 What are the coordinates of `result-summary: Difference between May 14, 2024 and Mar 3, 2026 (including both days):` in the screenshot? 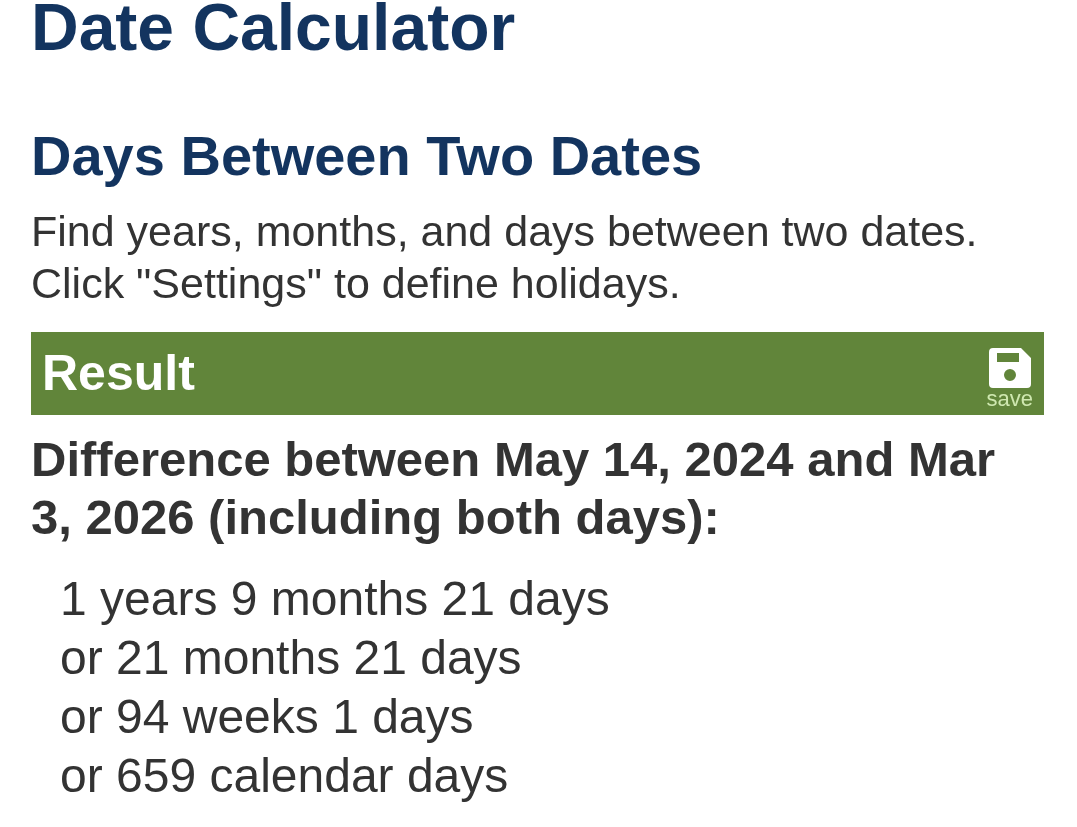 It's located at (514, 488).